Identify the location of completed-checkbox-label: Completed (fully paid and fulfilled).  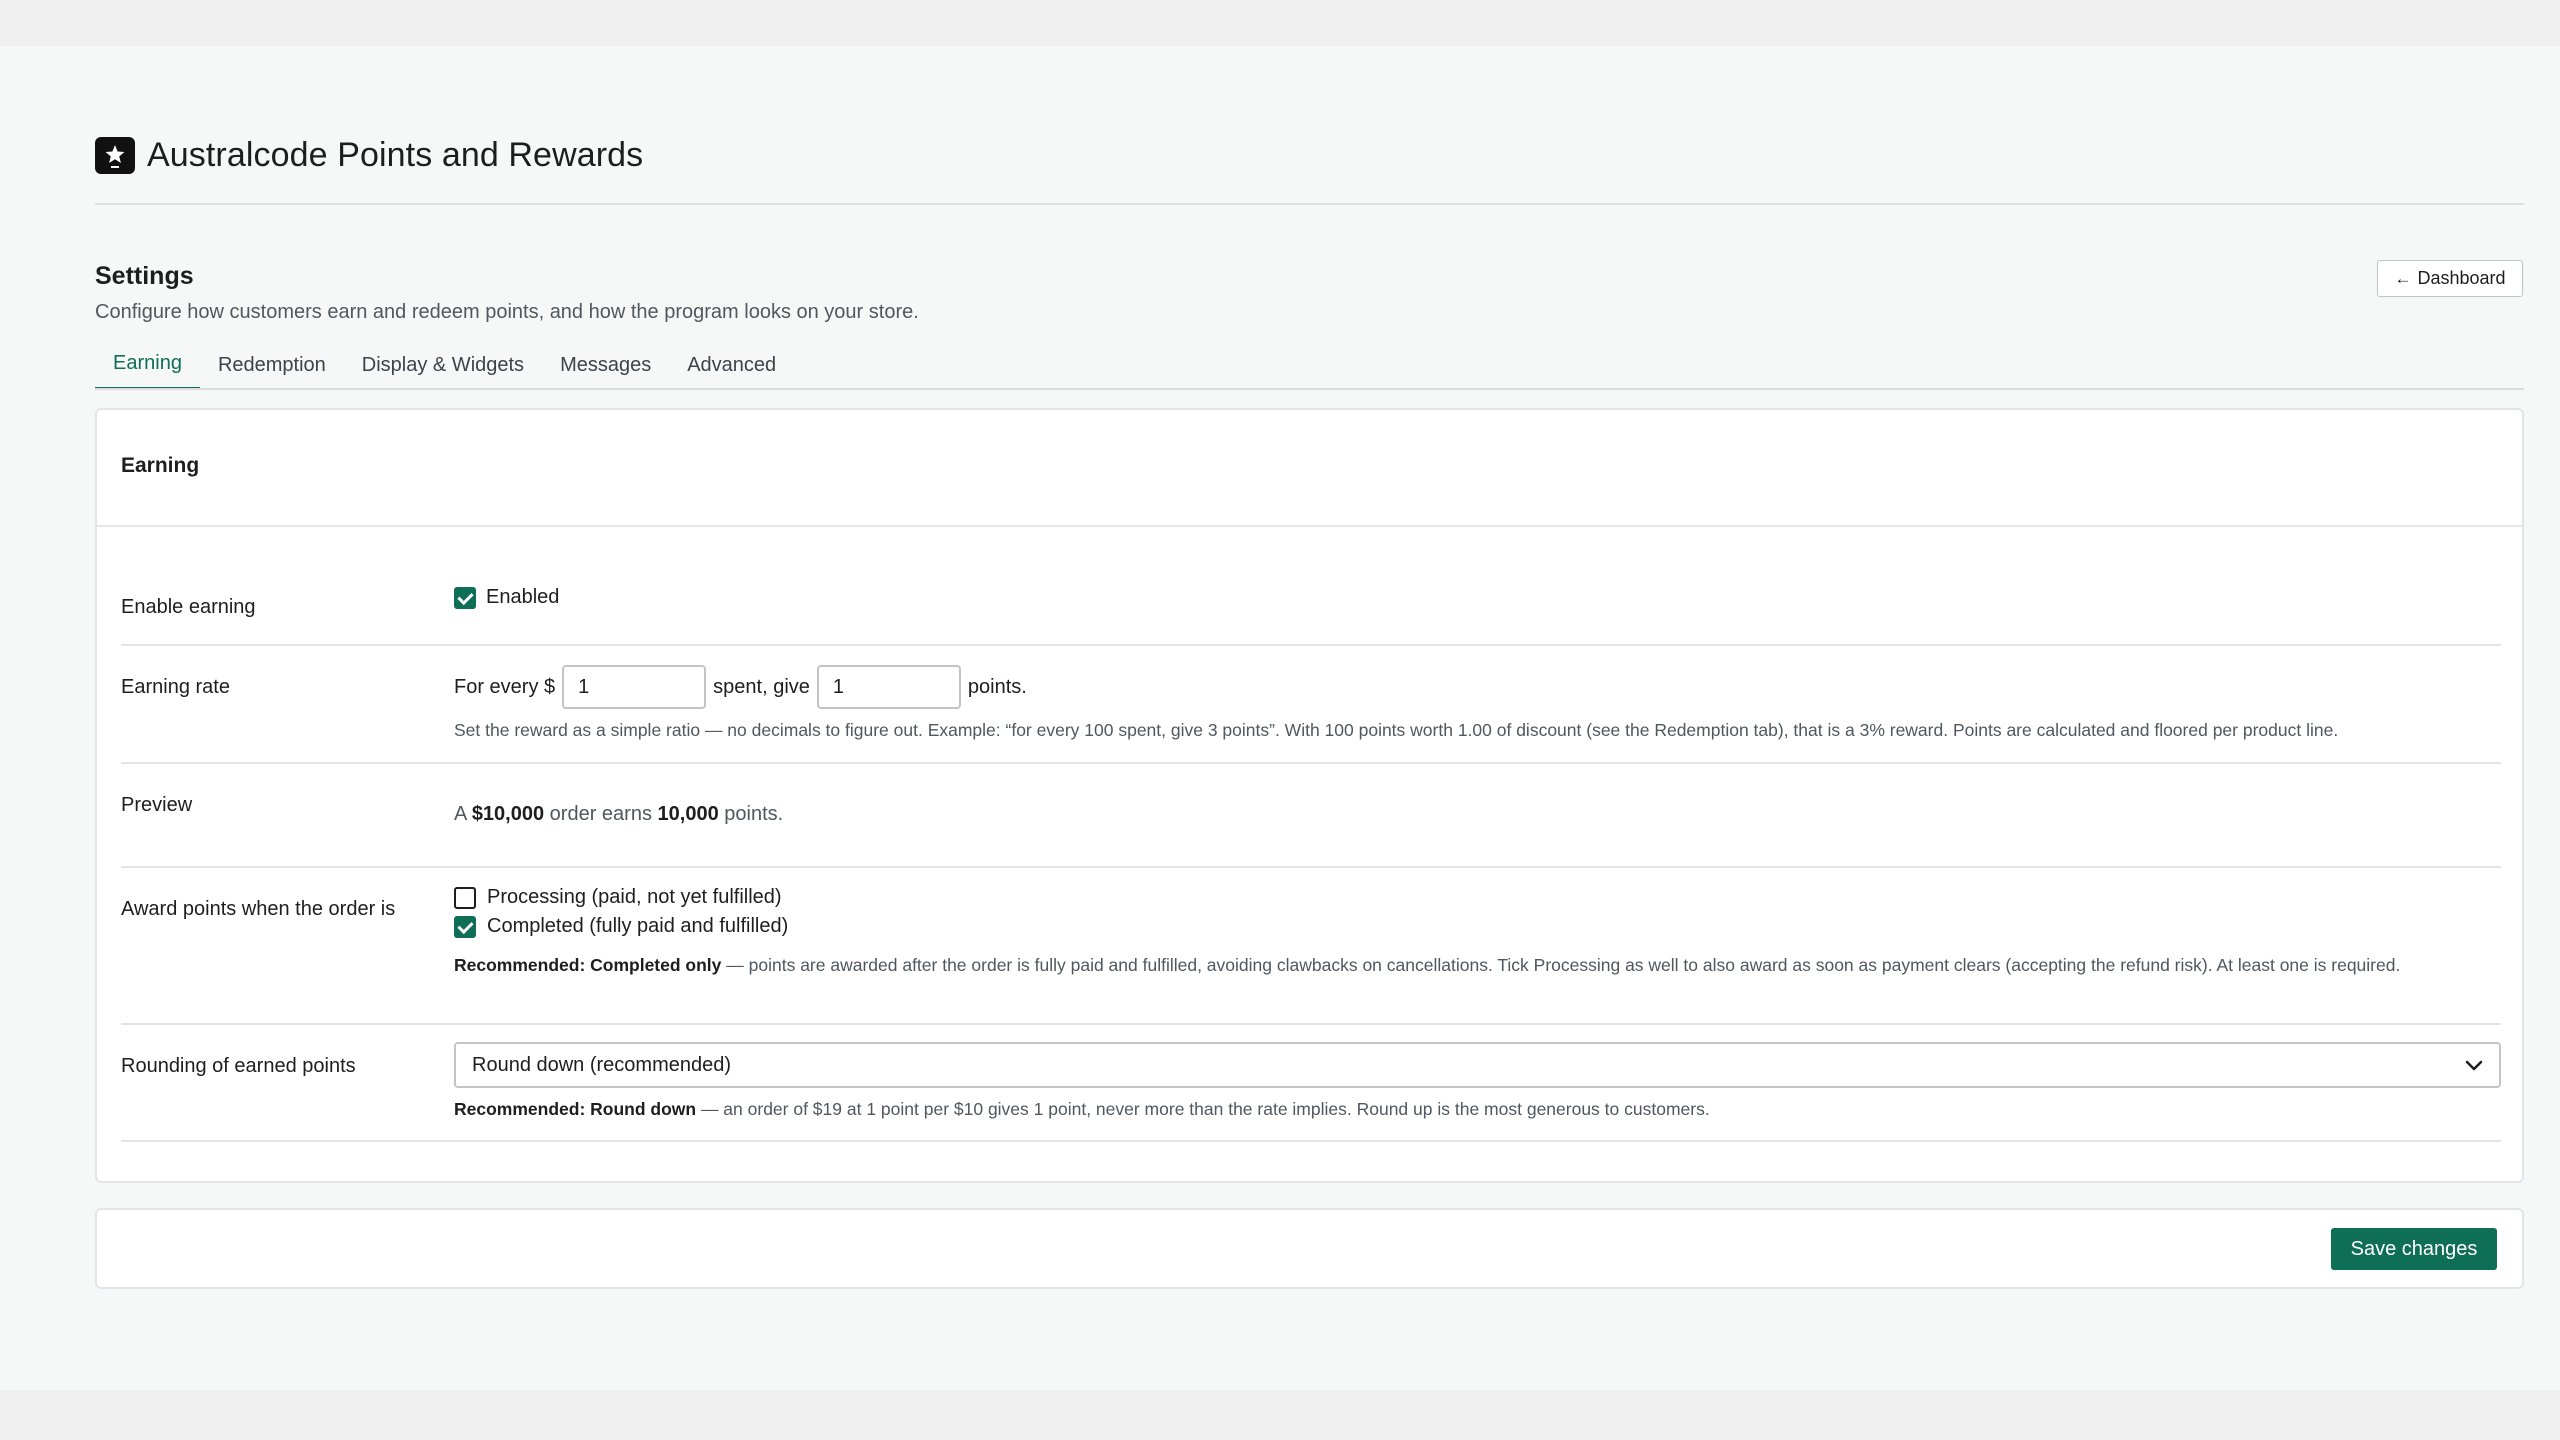
(638, 926).